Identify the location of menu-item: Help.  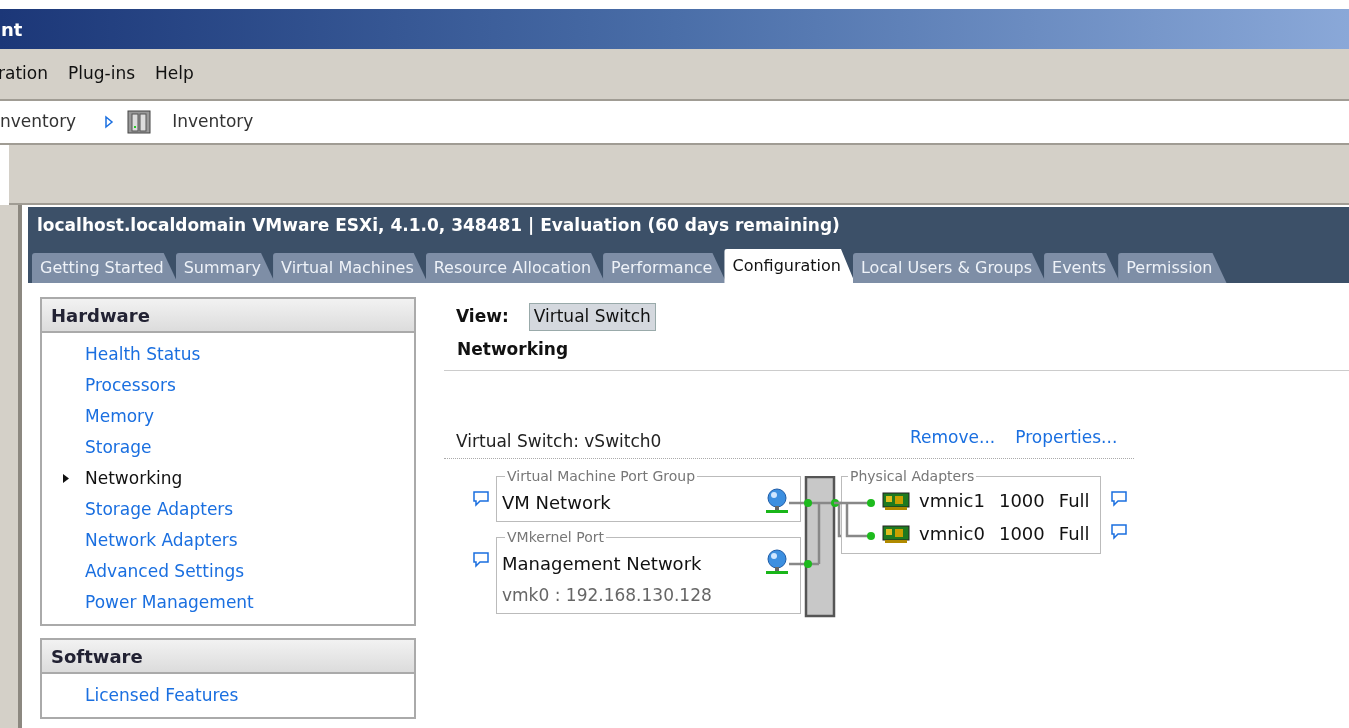
(174, 74).